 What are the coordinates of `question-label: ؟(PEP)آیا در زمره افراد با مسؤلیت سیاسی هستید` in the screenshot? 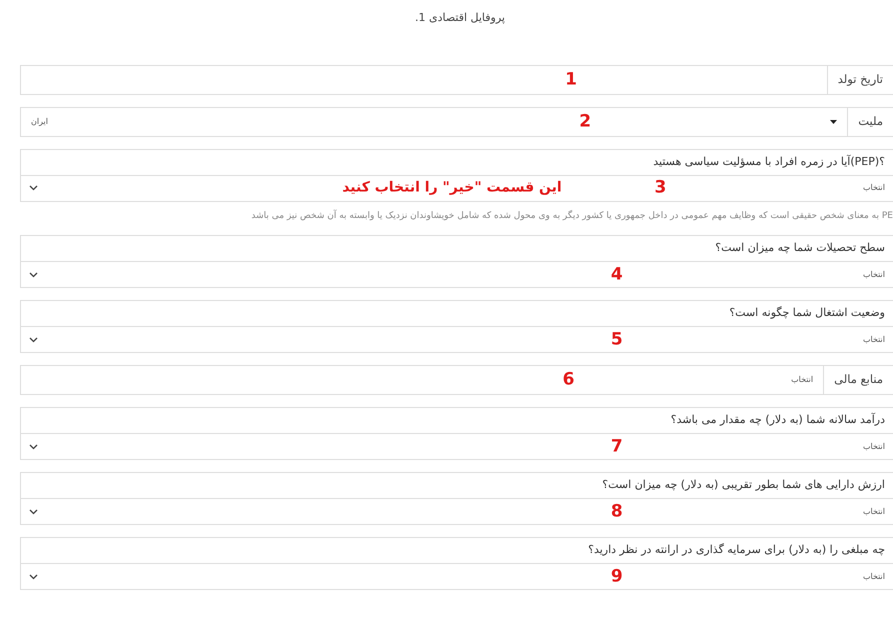 It's located at (769, 162).